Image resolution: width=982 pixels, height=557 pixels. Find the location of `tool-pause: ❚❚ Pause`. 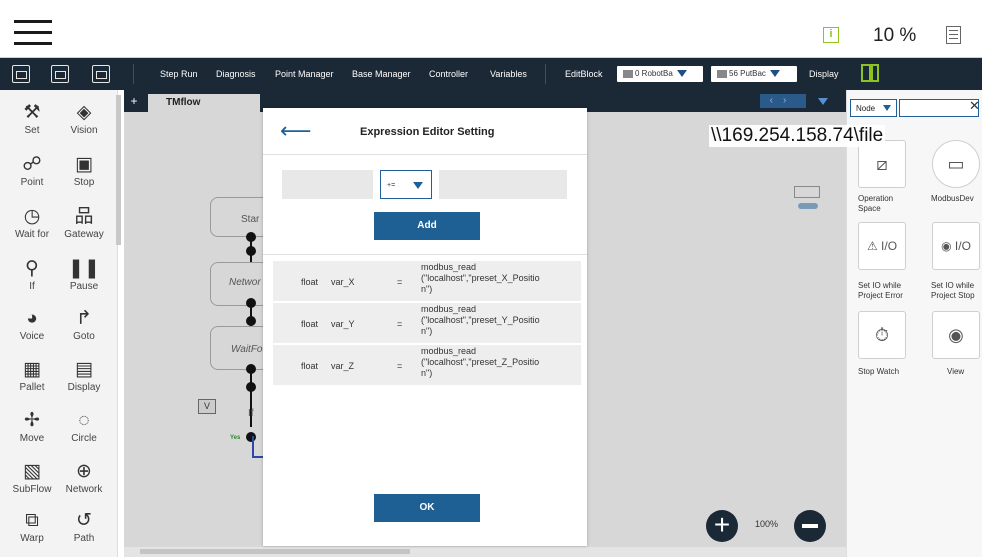

tool-pause: ❚❚ Pause is located at coordinates (84, 275).